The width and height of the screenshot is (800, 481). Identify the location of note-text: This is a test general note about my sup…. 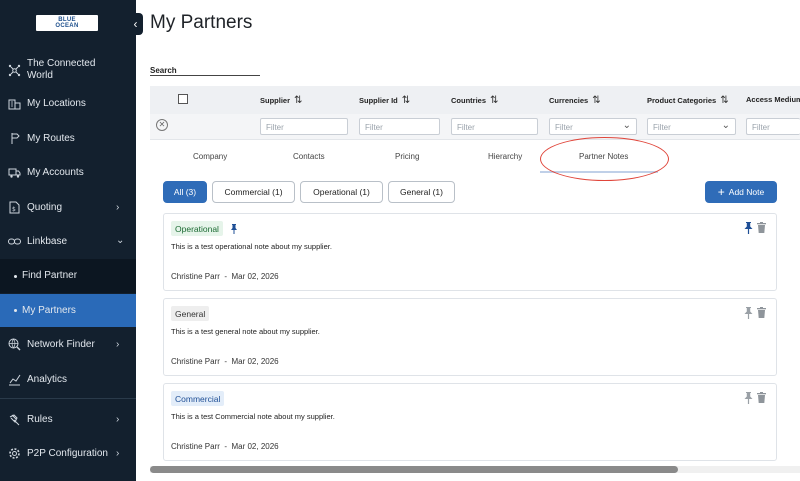
(245, 331).